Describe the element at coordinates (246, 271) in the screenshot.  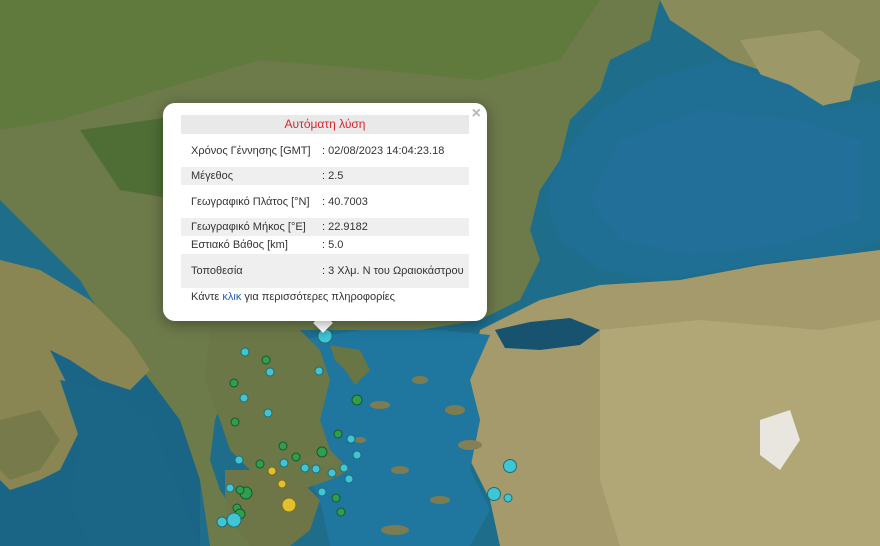
I see `location-label: Τοποθεσία` at that location.